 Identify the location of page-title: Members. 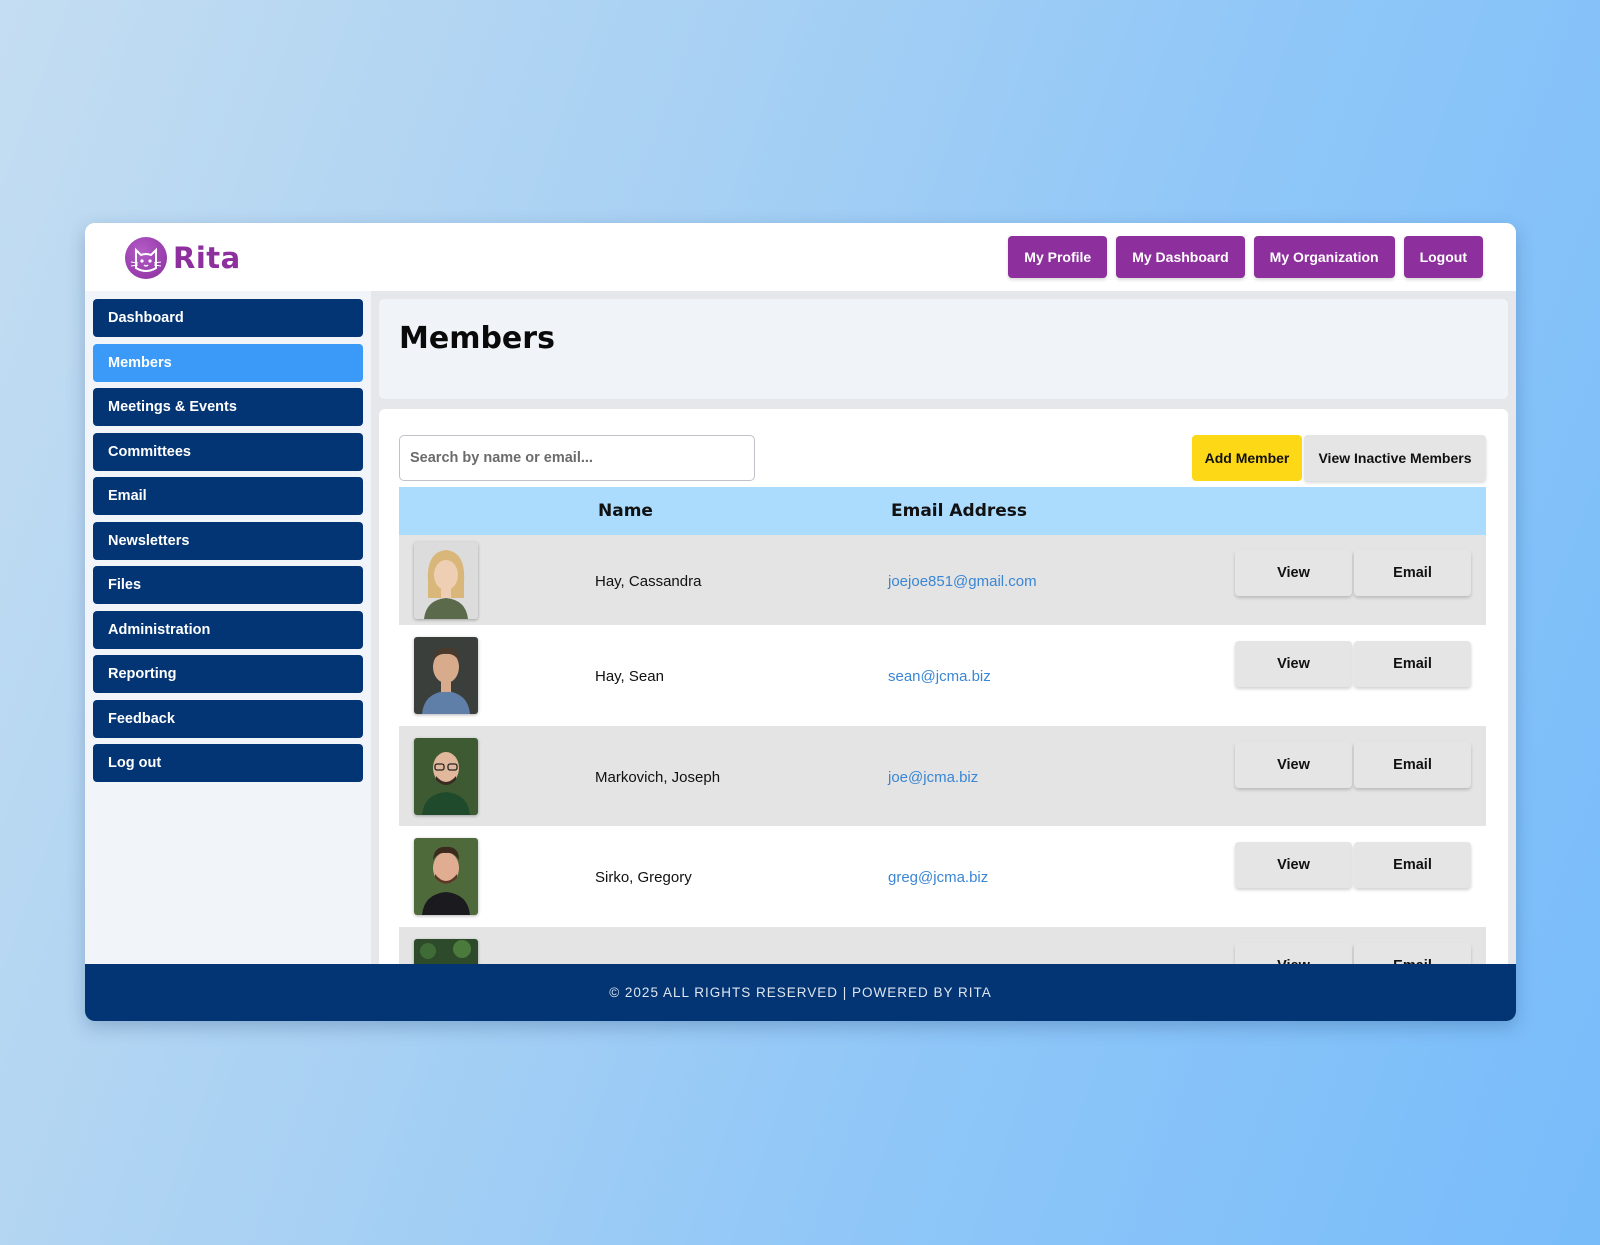
(477, 338).